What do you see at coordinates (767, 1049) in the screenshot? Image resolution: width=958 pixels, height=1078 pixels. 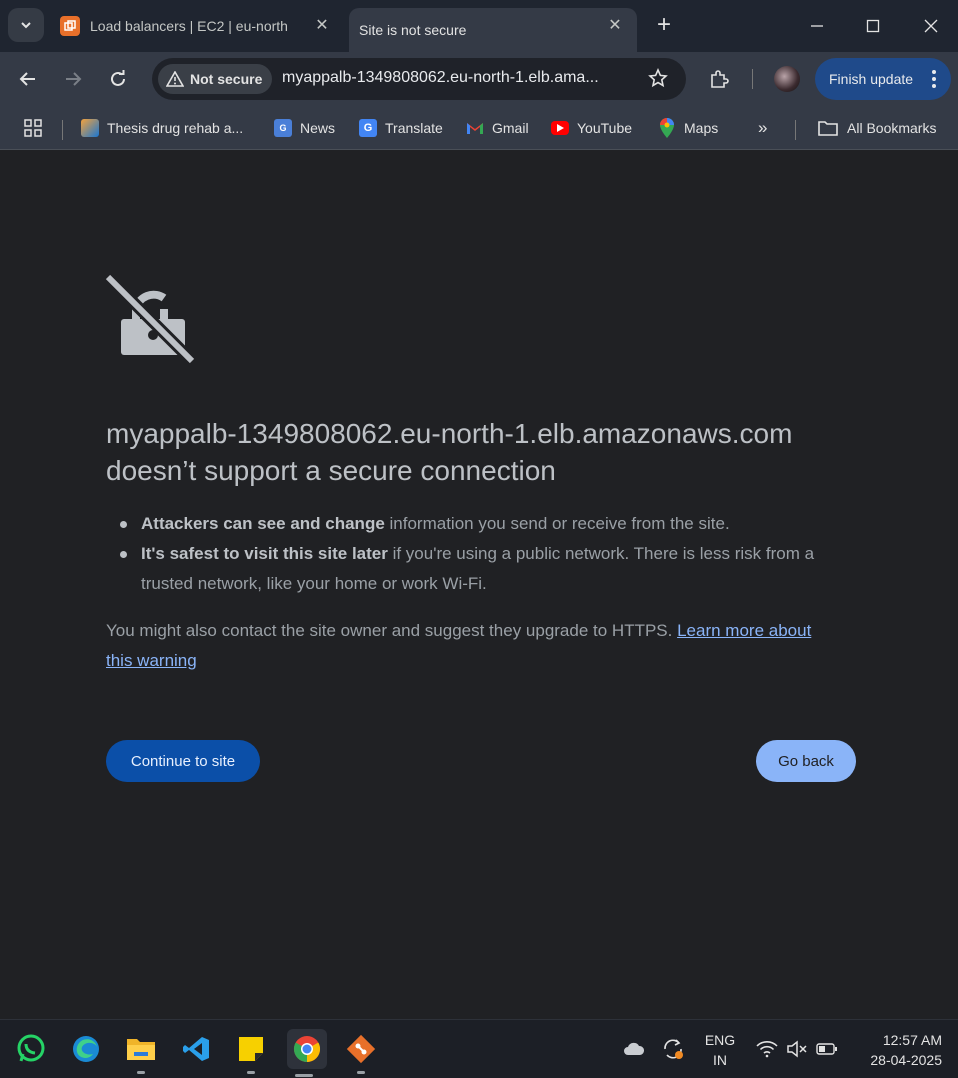 I see `wifi-icon` at bounding box center [767, 1049].